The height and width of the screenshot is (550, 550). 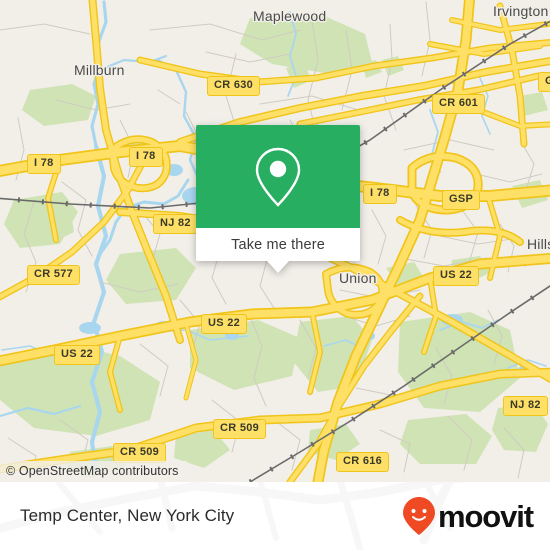 I want to click on popup-header, so click(x=278, y=176).